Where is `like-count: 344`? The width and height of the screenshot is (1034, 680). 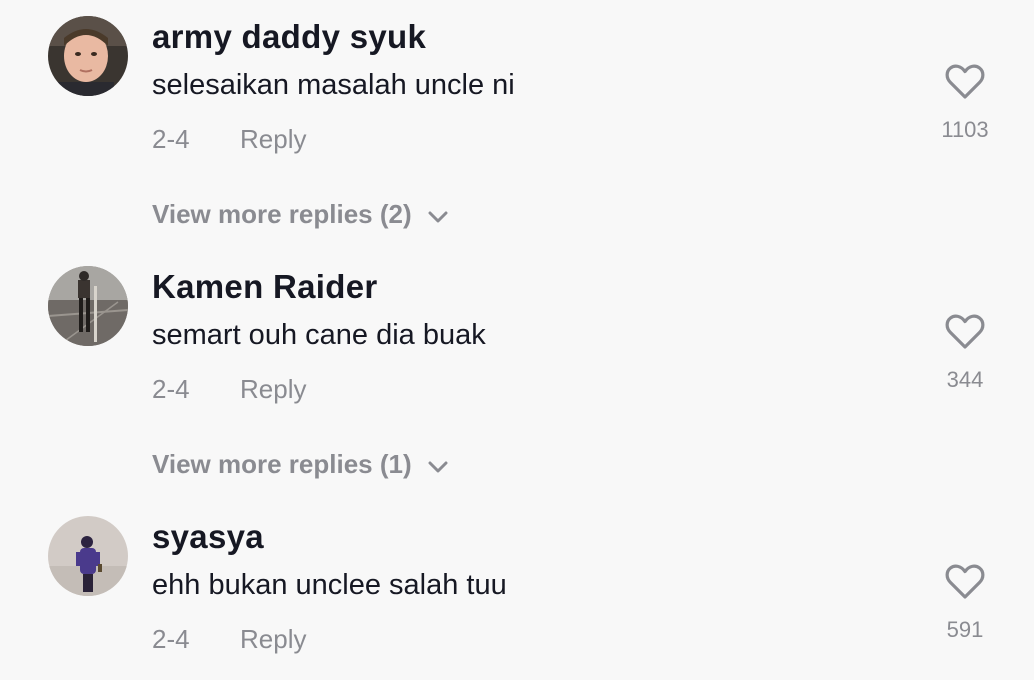
like-count: 344 is located at coordinates (965, 379).